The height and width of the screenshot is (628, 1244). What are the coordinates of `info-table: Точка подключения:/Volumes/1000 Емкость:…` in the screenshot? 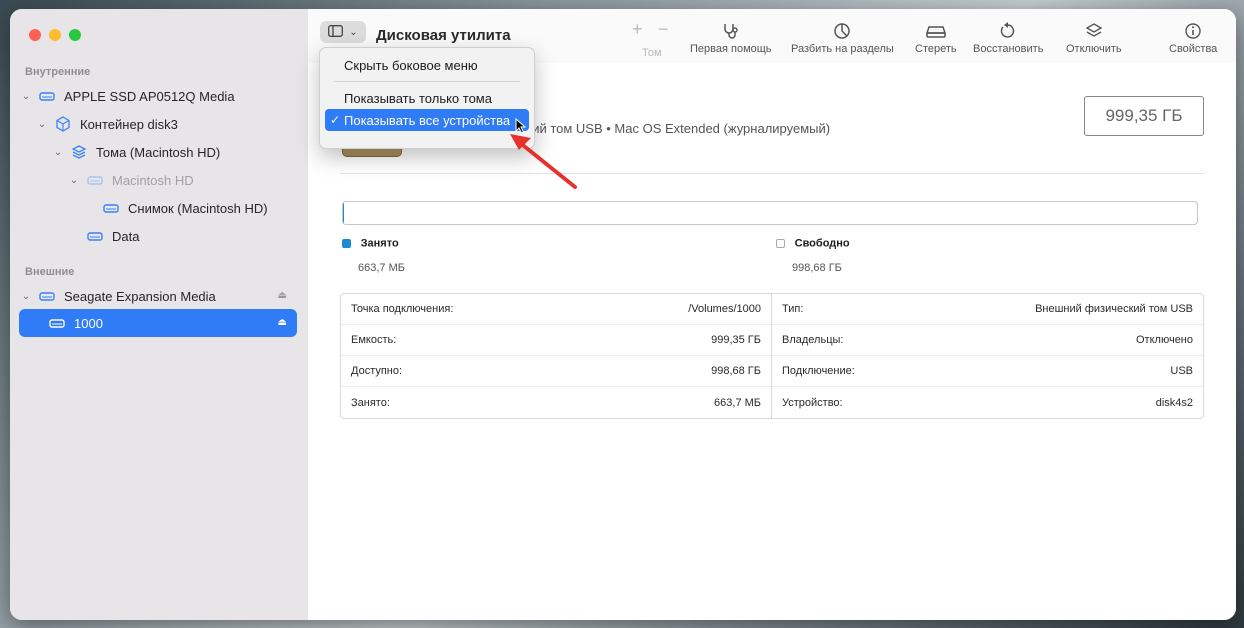 It's located at (772, 356).